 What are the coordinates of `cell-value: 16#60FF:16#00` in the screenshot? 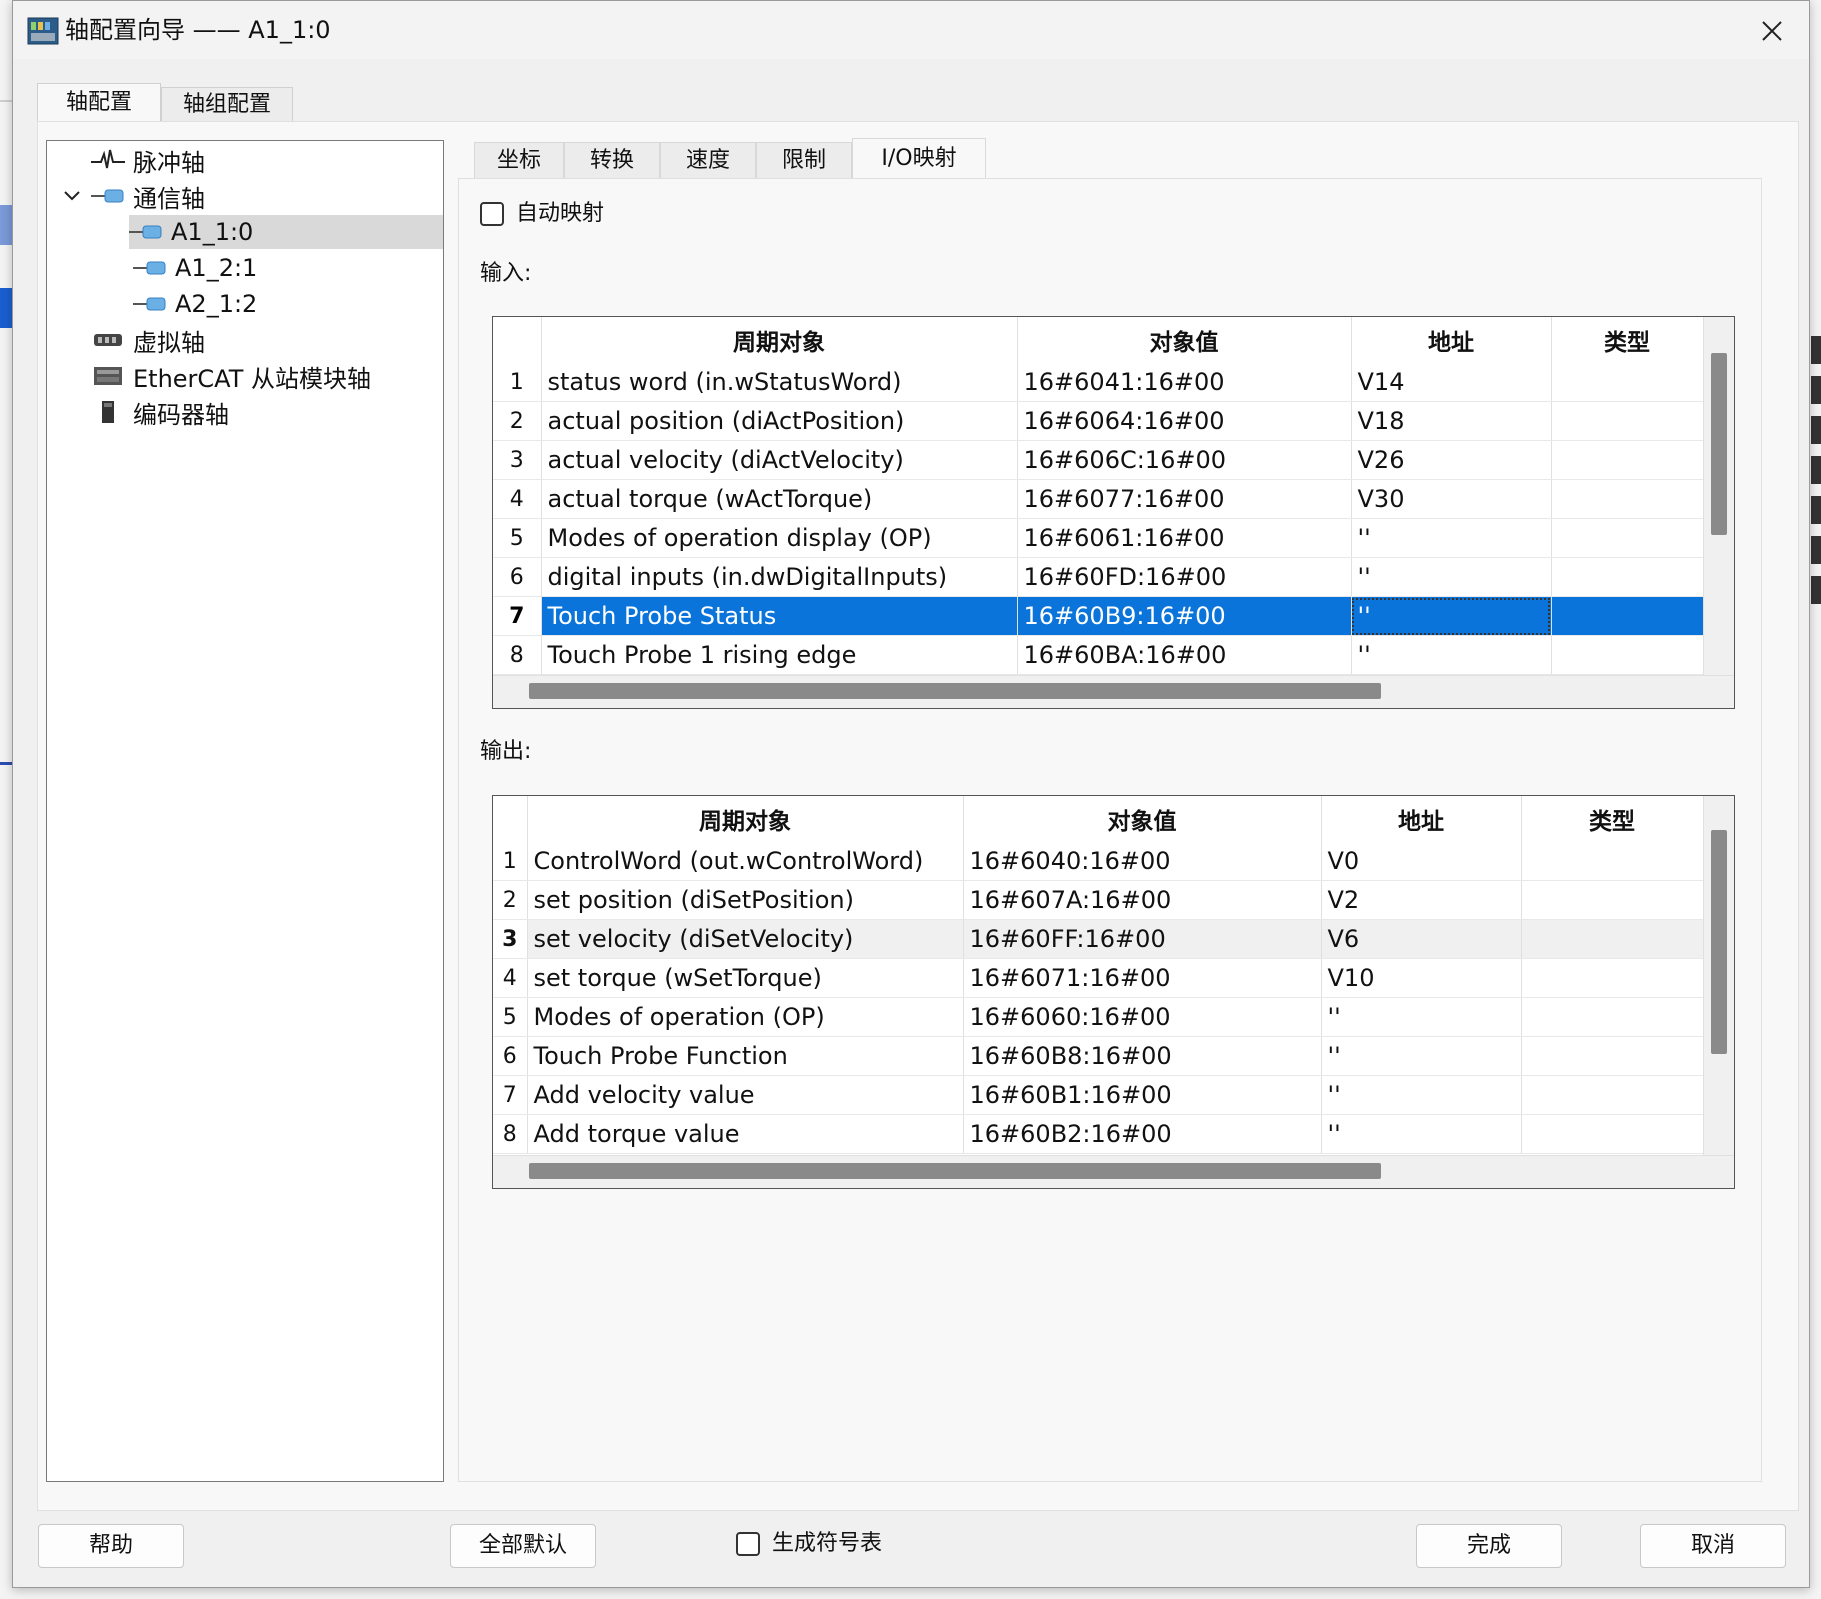 It's located at (1142, 939).